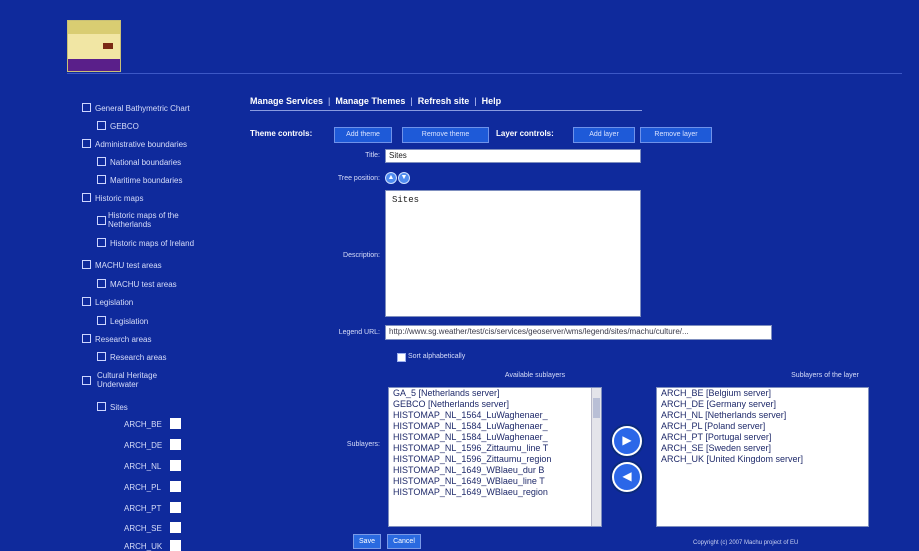 Image resolution: width=919 pixels, height=551 pixels. What do you see at coordinates (359, 332) in the screenshot?
I see `legend-url-label: Legend URL:` at bounding box center [359, 332].